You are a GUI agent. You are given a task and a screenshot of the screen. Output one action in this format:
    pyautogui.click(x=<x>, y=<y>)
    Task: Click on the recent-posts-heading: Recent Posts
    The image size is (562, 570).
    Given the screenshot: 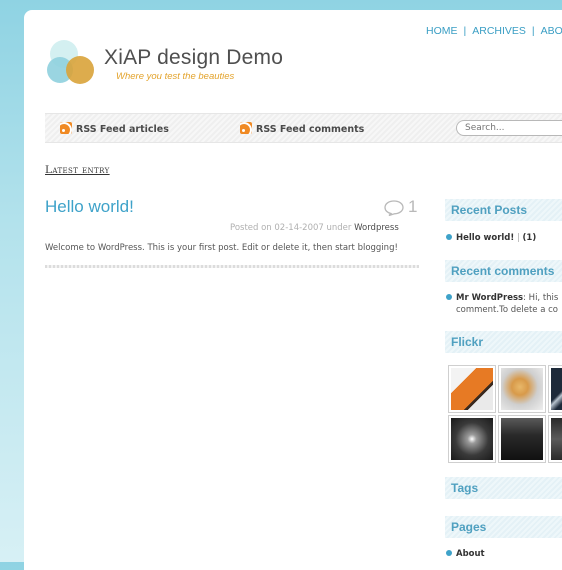 What is the action you would take?
    pyautogui.click(x=503, y=210)
    